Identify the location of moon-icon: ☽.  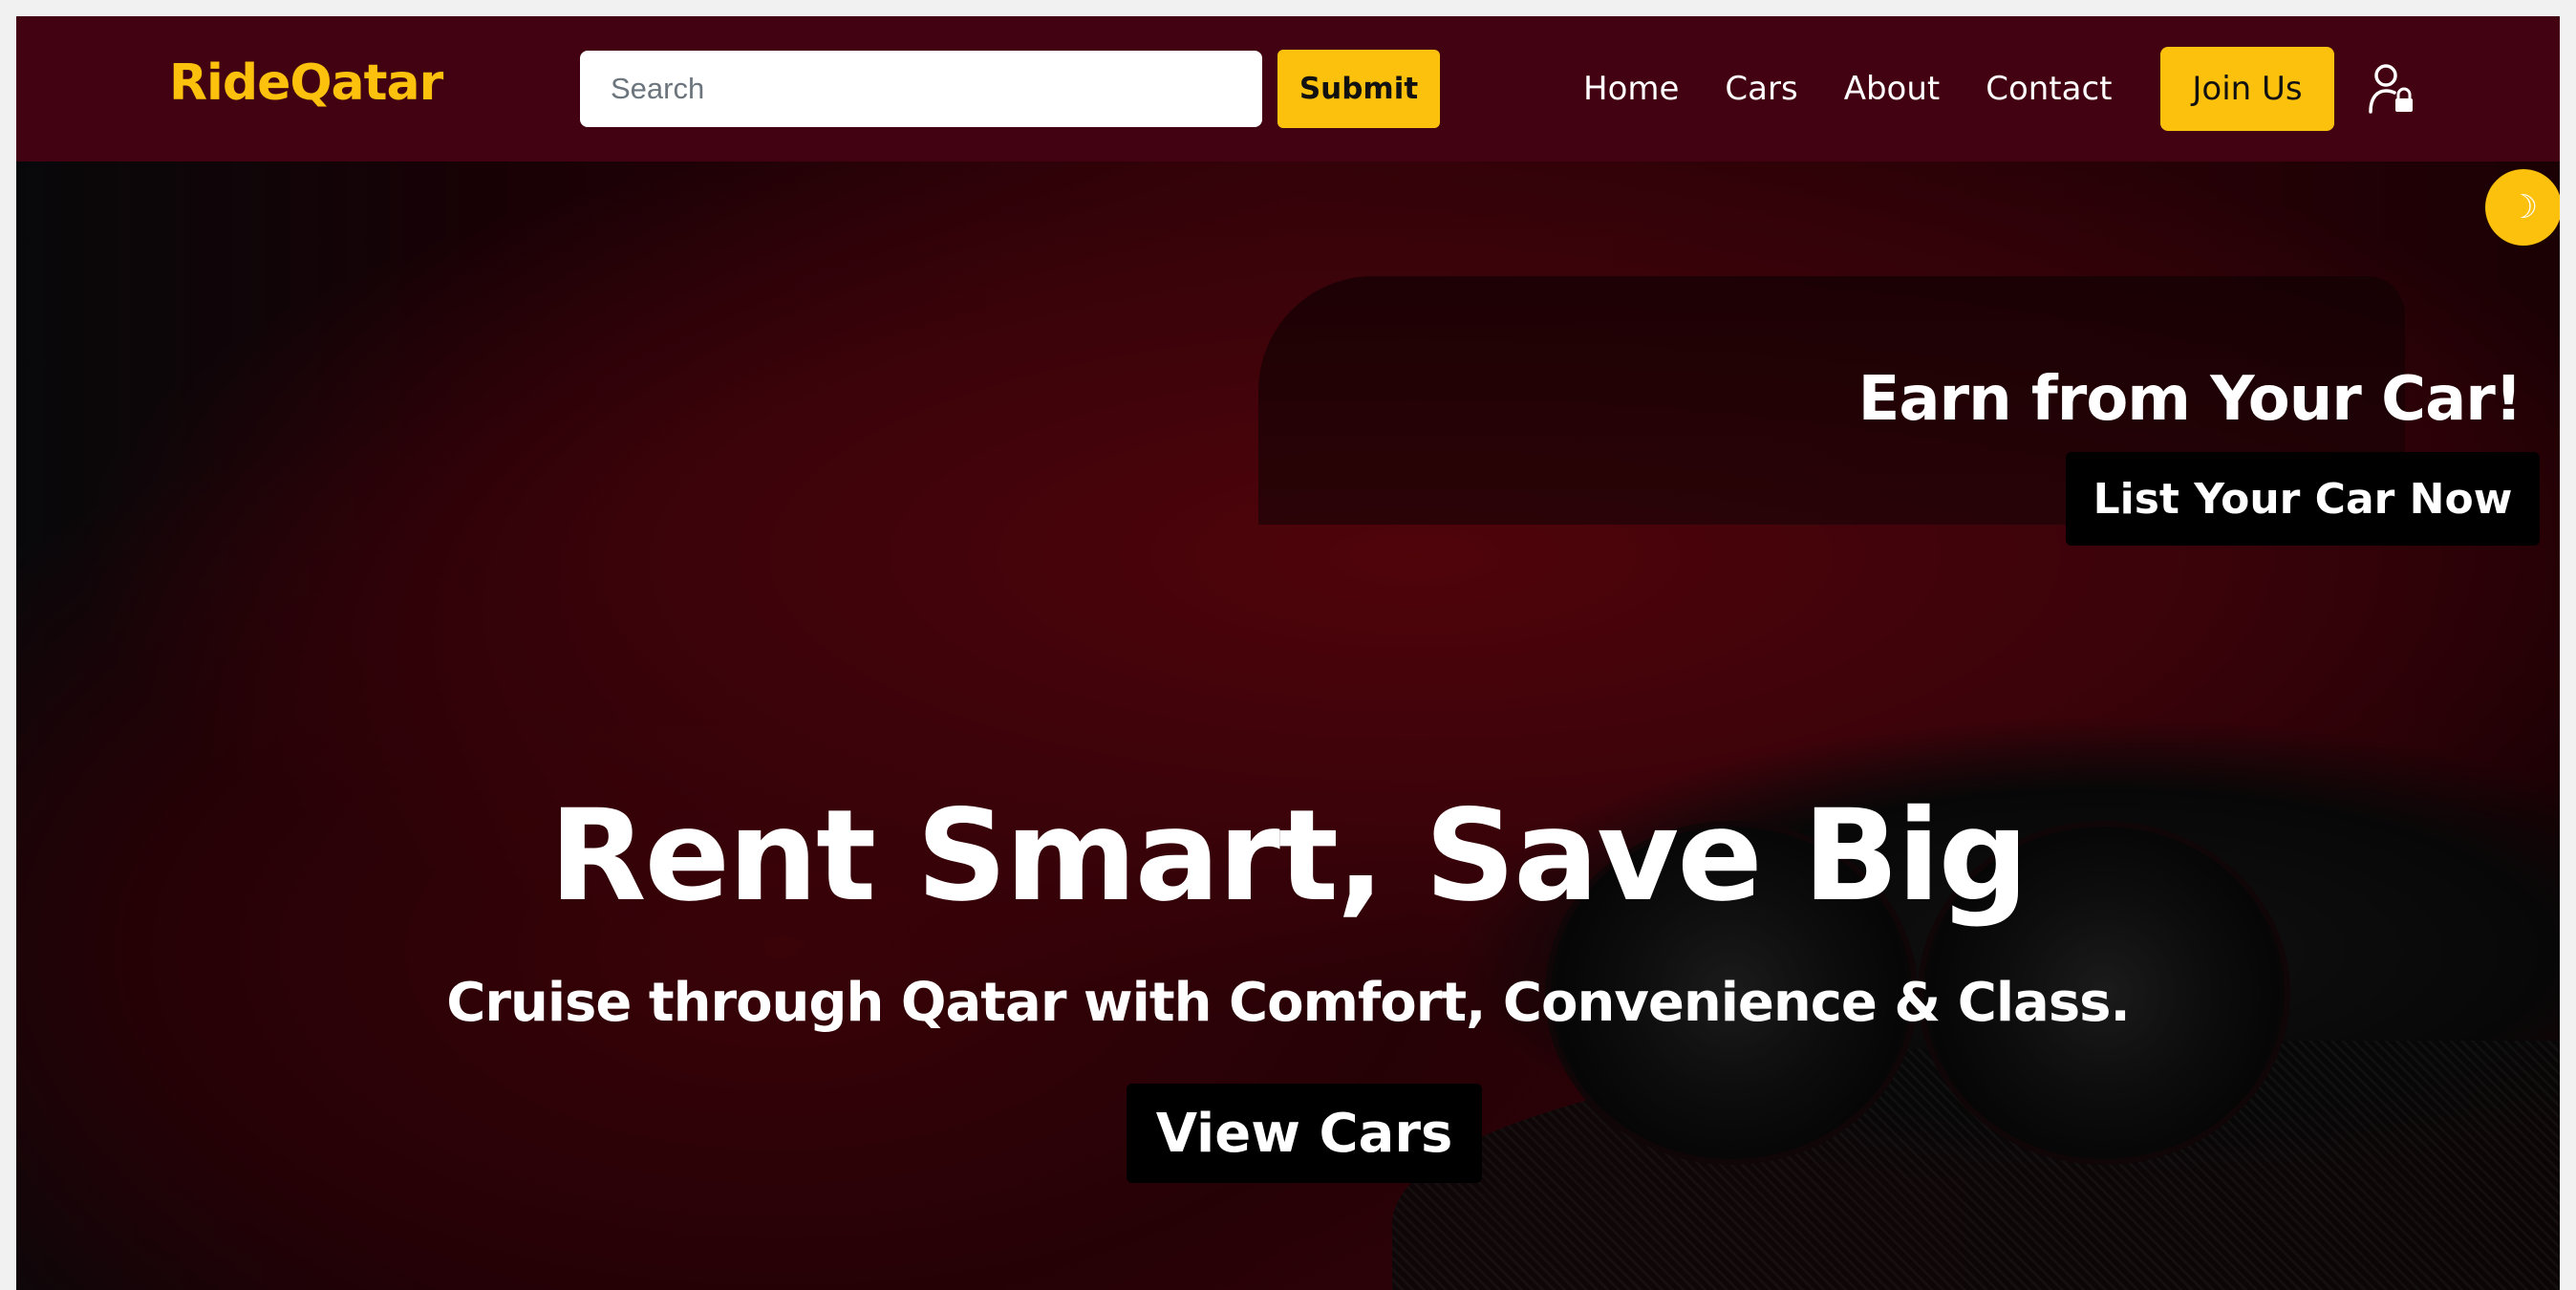
(2522, 208).